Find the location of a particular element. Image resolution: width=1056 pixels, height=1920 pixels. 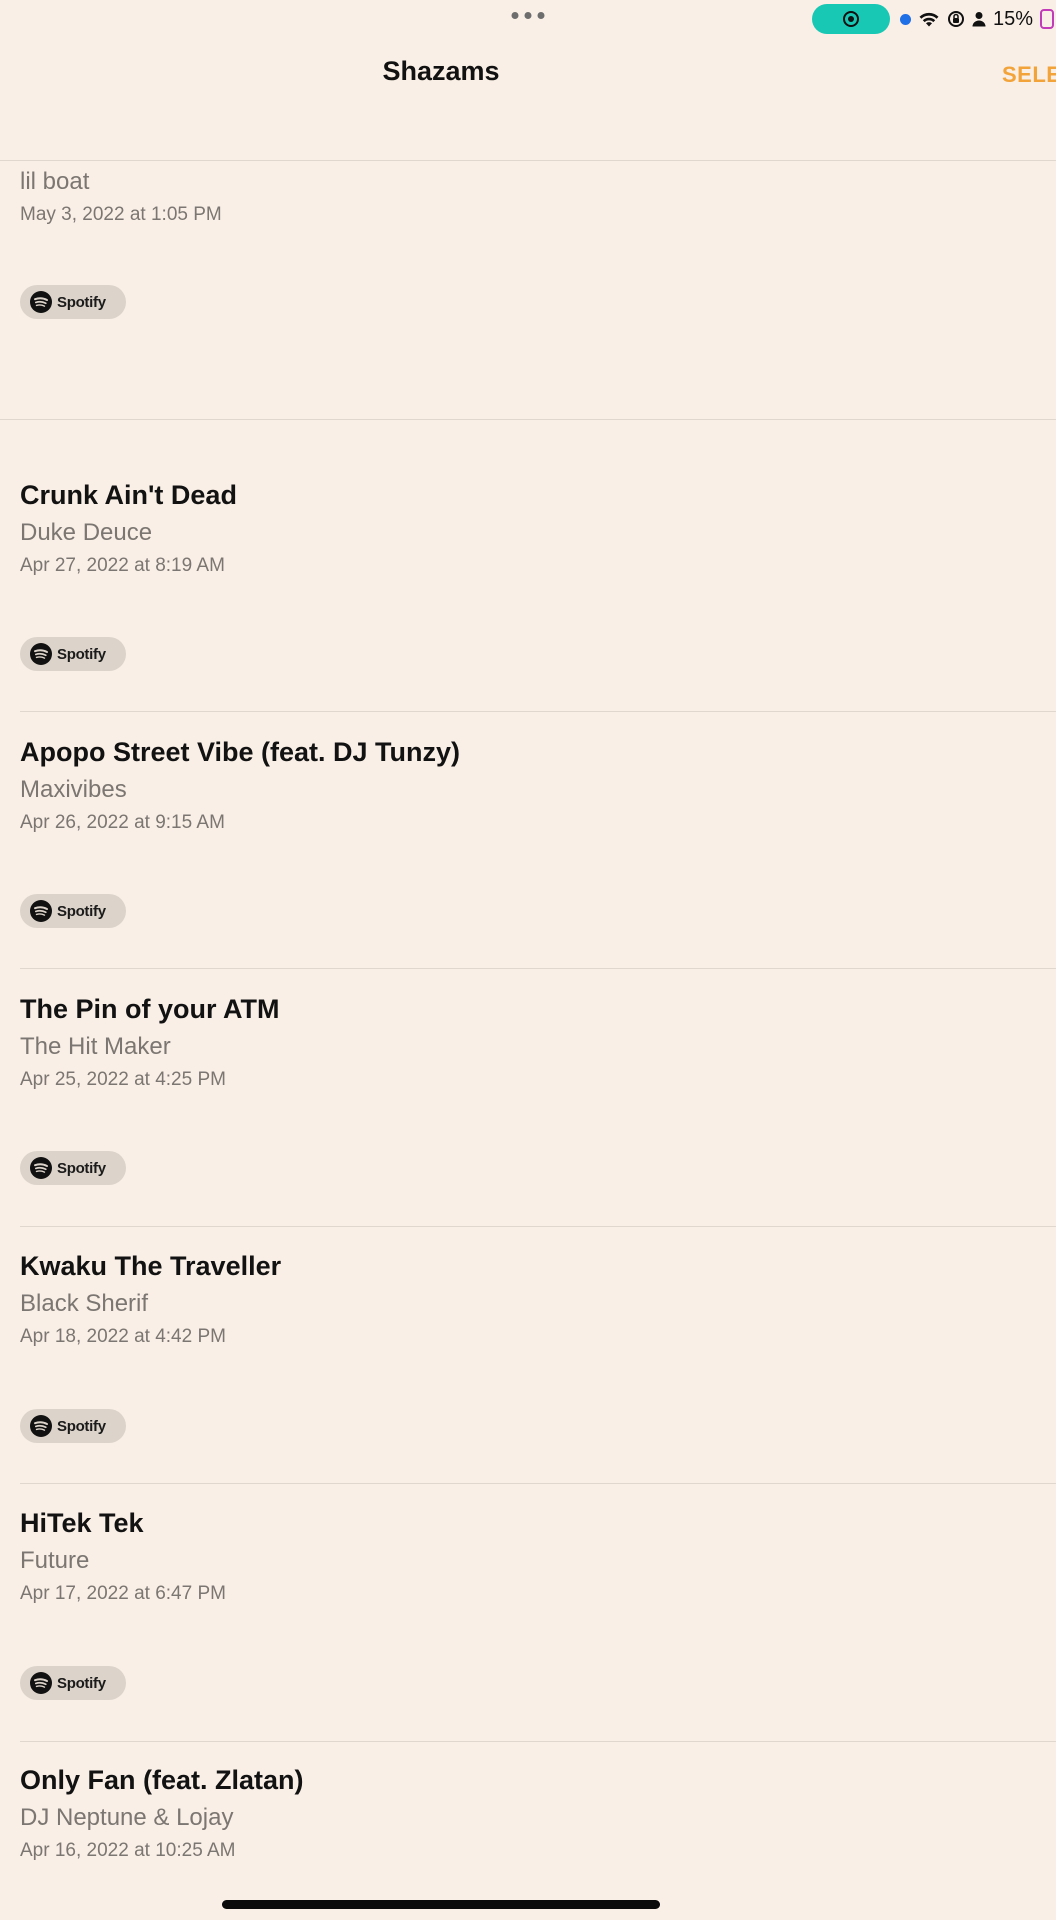

person-icon is located at coordinates (979, 19).